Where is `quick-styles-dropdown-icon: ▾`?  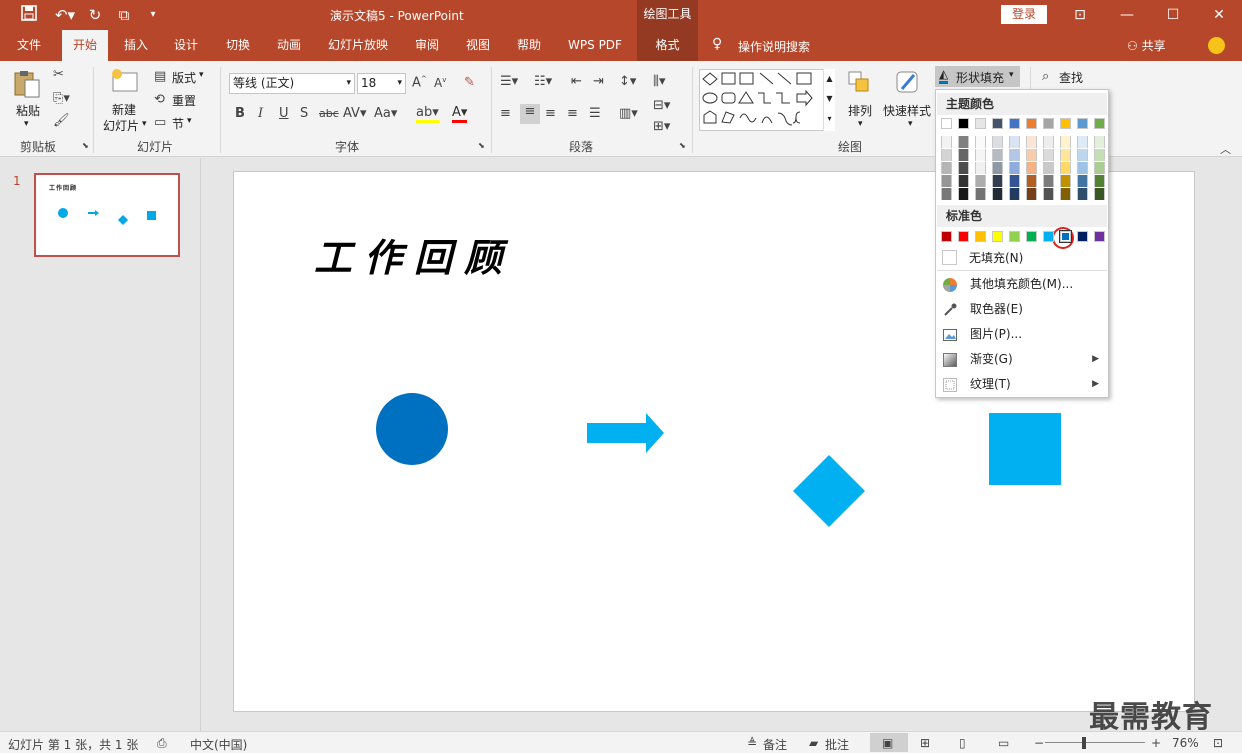 quick-styles-dropdown-icon: ▾ is located at coordinates (910, 124).